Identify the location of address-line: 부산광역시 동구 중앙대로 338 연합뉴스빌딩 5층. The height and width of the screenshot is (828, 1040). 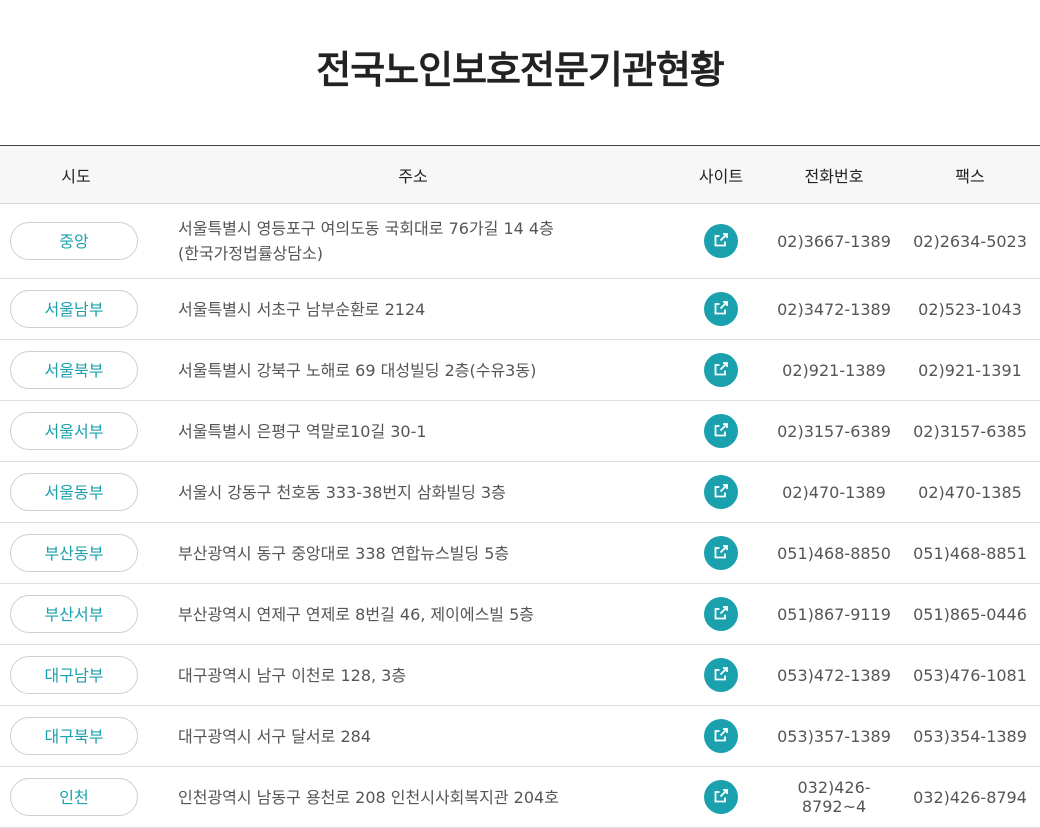
(344, 553).